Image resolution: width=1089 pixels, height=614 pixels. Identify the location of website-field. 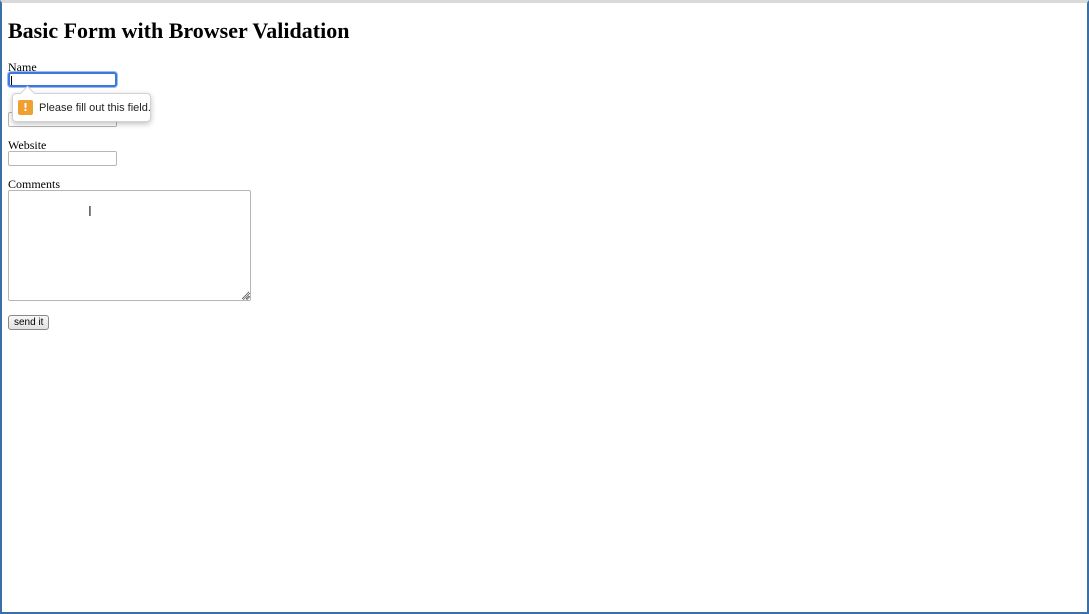
(62, 158).